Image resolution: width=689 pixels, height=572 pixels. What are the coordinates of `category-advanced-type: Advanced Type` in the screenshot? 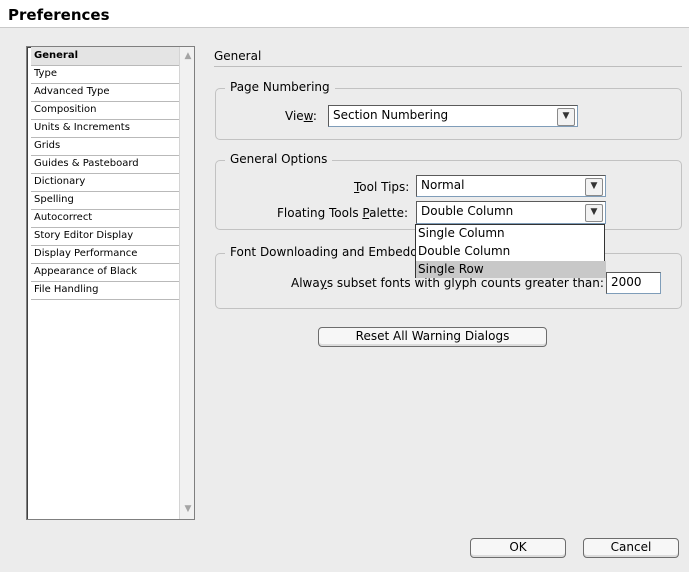 It's located at (106, 92).